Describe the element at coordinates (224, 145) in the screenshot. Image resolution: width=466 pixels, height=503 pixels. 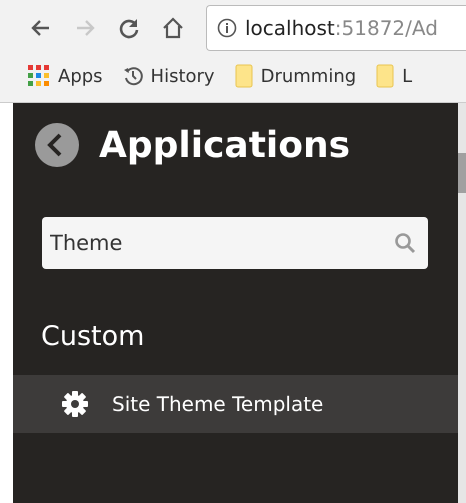
I see `panel-title: Applications` at that location.